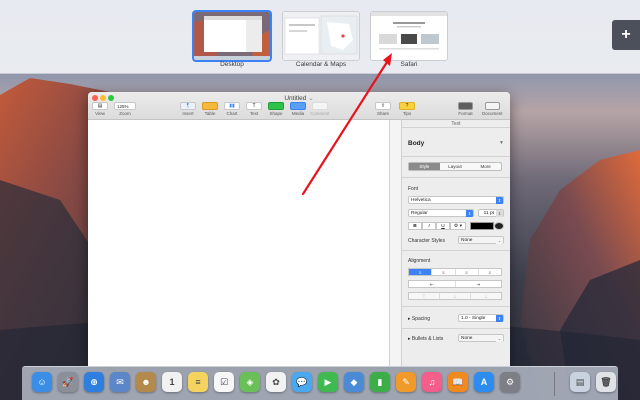 This screenshot has height=400, width=640. Describe the element at coordinates (146, 382) in the screenshot. I see `contacts-icon: ☻` at that location.